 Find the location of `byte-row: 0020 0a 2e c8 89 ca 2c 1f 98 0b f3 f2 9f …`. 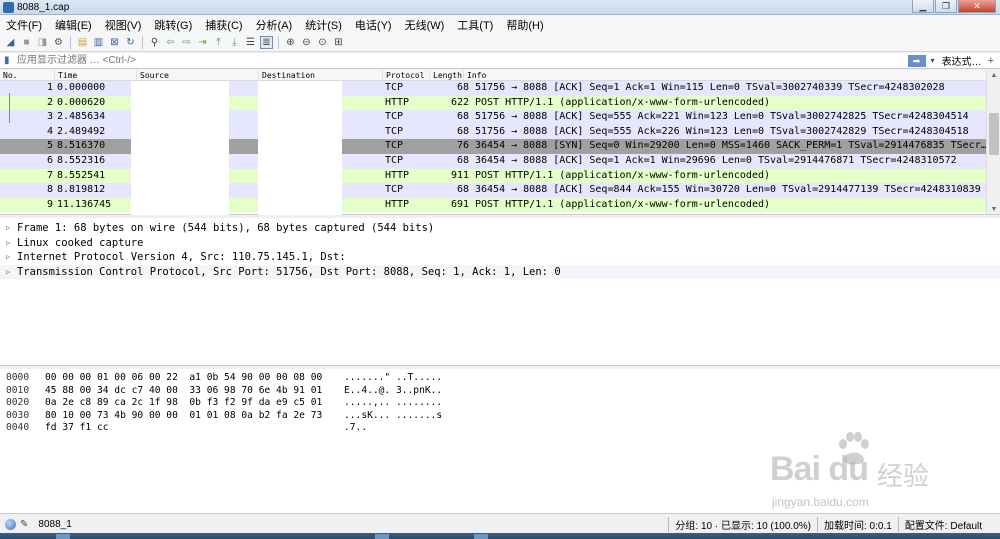

byte-row: 0020 0a 2e c8 89 ca 2c 1f 98 0b f3 f2 9f … is located at coordinates (500, 403).